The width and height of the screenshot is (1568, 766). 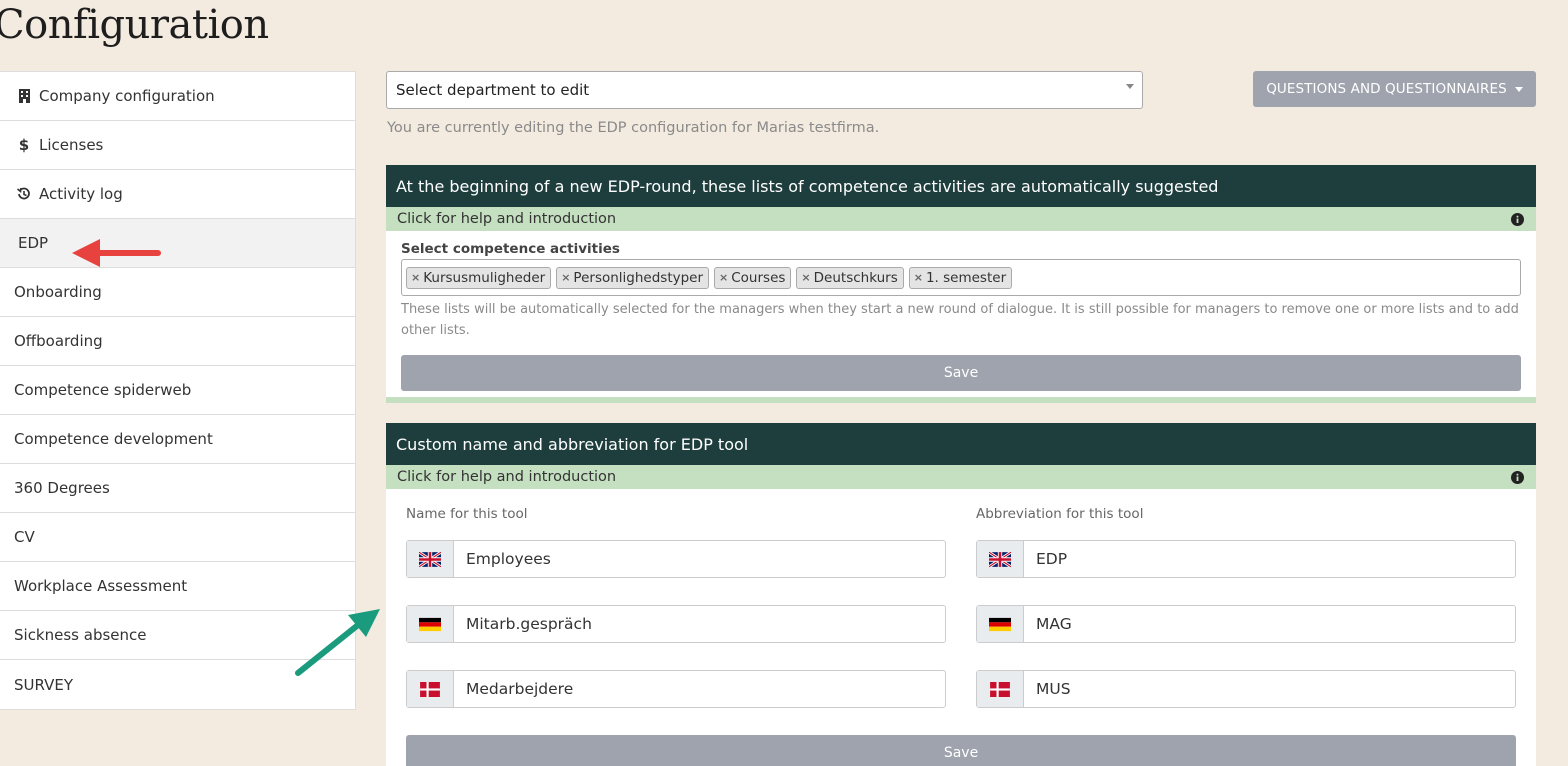 What do you see at coordinates (24, 194) in the screenshot?
I see `history-icon` at bounding box center [24, 194].